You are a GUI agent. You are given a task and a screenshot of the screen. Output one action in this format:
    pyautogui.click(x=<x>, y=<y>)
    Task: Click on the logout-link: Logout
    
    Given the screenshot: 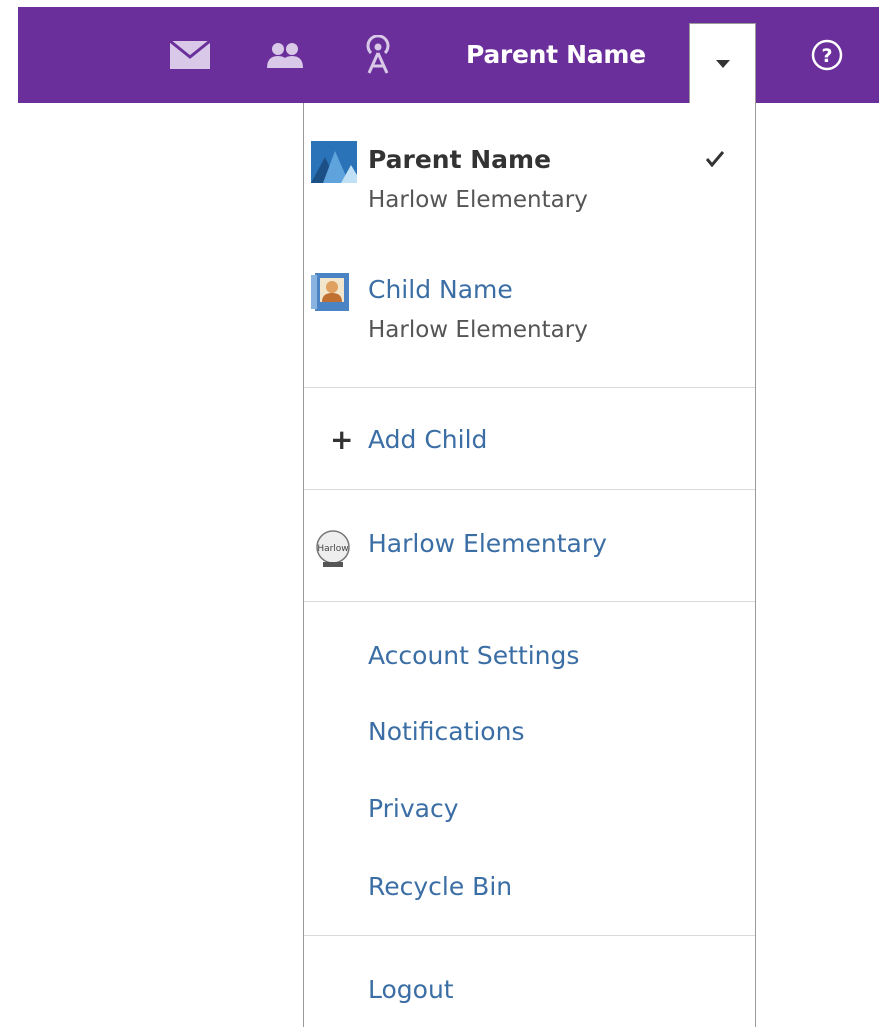 What is the action you would take?
    pyautogui.click(x=411, y=990)
    